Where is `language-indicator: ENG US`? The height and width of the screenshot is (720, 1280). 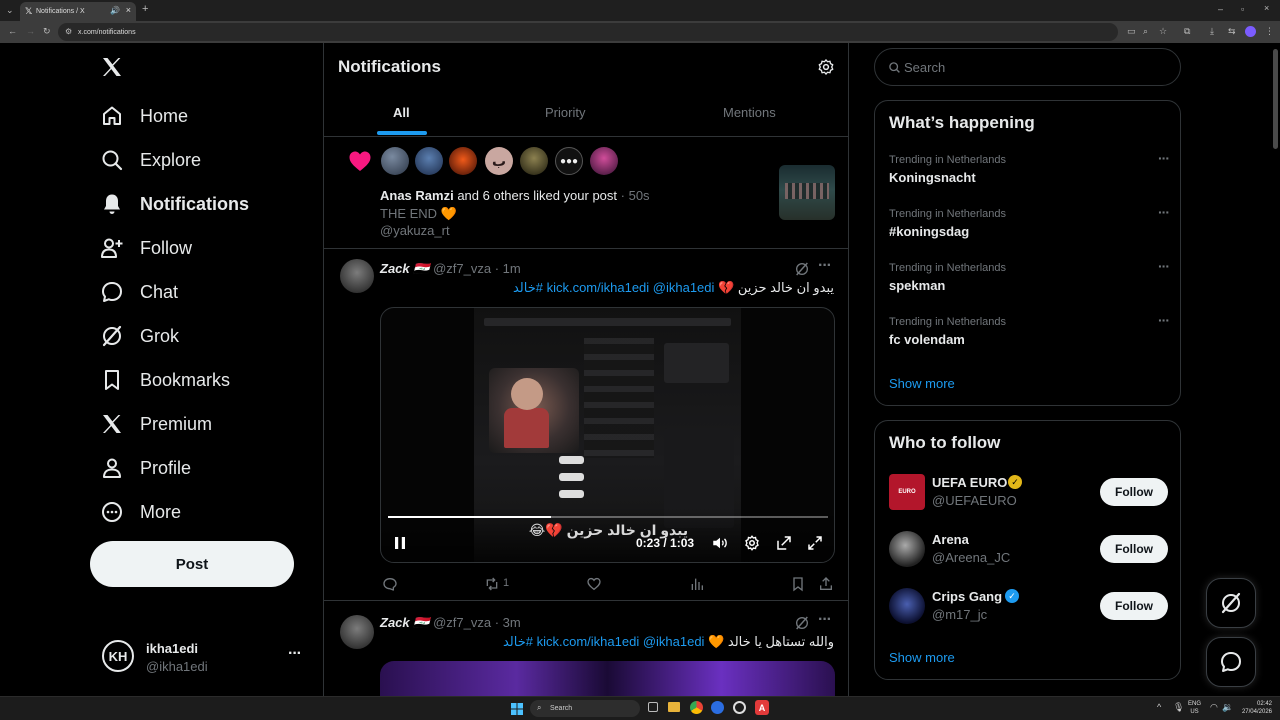
language-indicator: ENG US is located at coordinates (1194, 708).